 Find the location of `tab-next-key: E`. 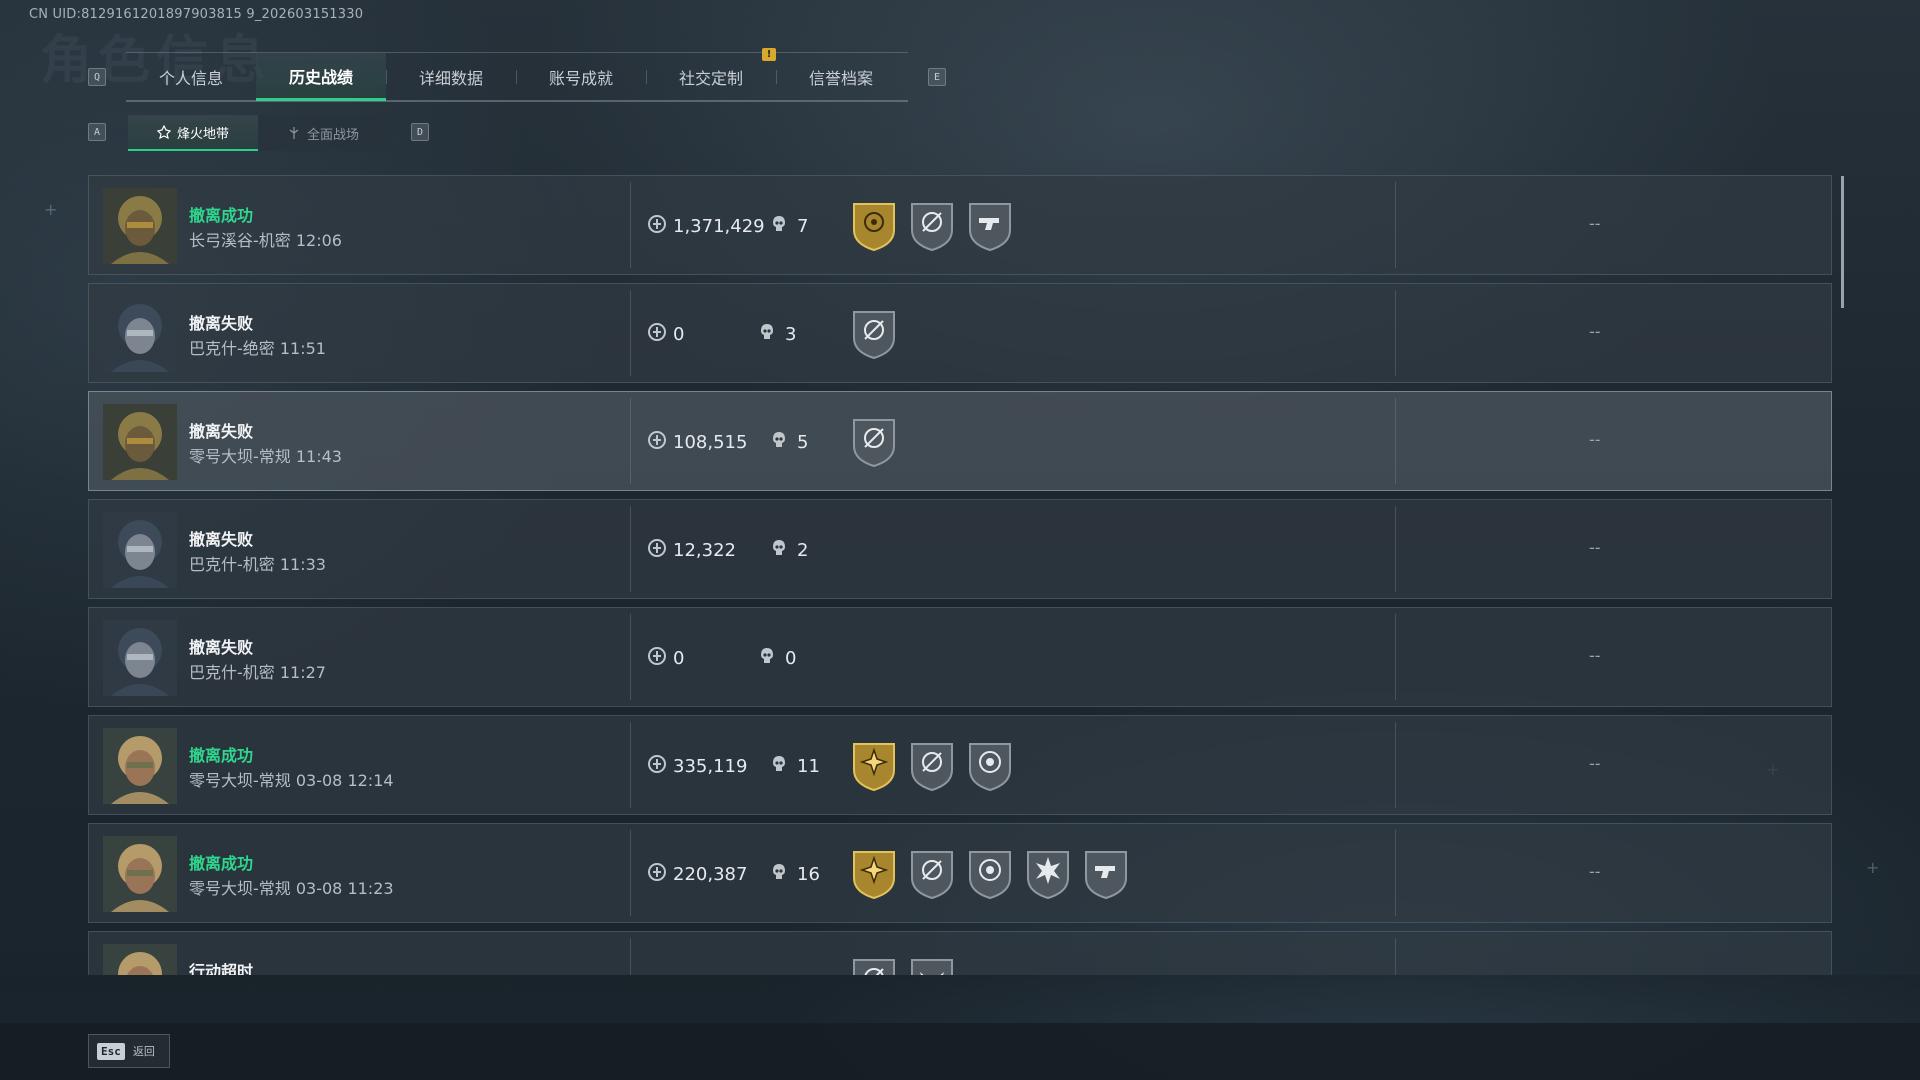

tab-next-key: E is located at coordinates (937, 77).